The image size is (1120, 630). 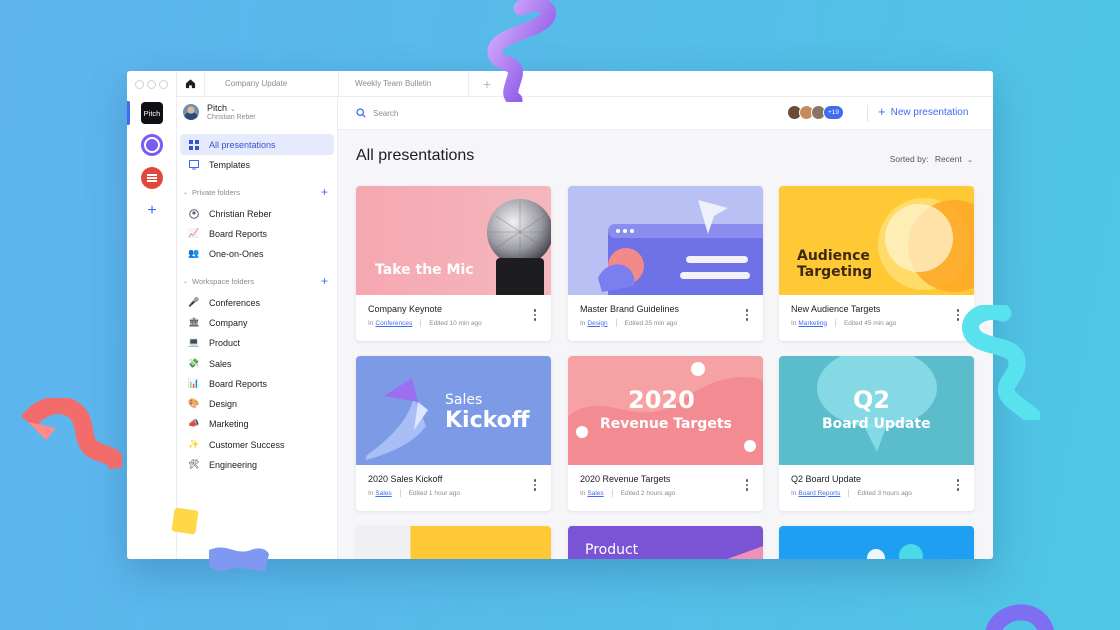 I want to click on sidebar-item-christian-reber: Christian Reber, so click(x=257, y=213).